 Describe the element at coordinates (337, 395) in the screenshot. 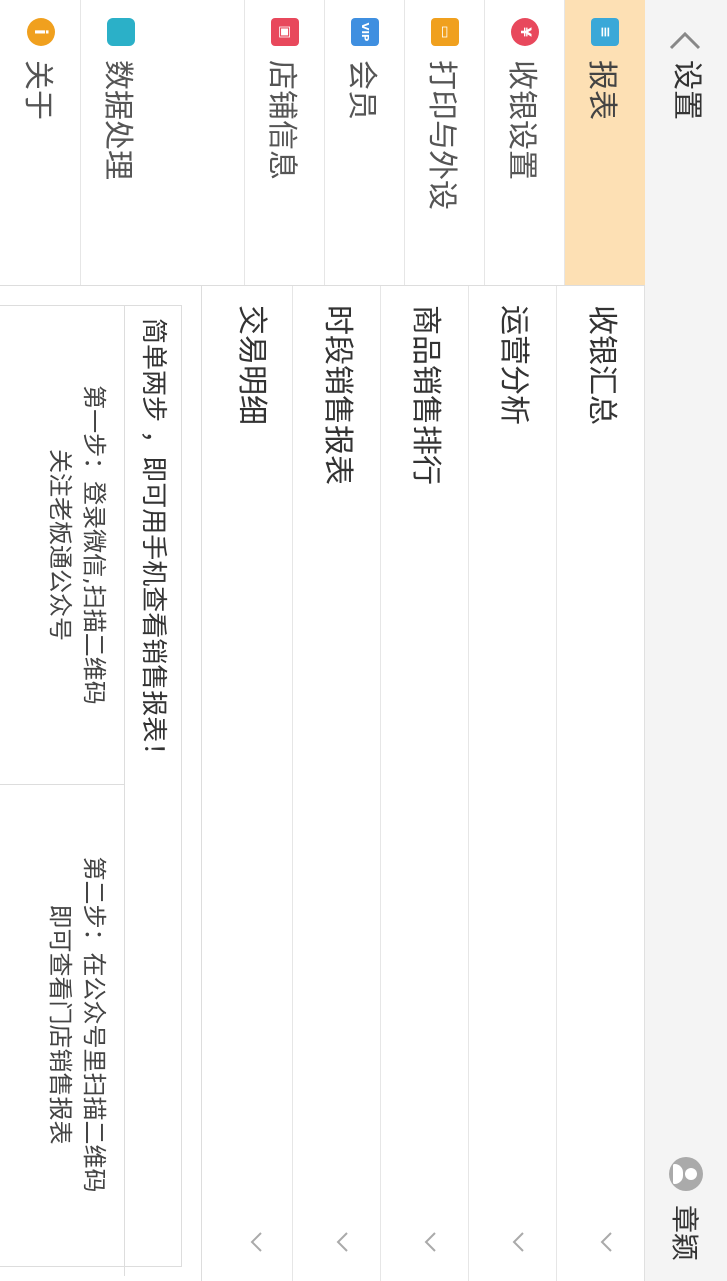

I see `report-item-label: 时段销售报表` at that location.